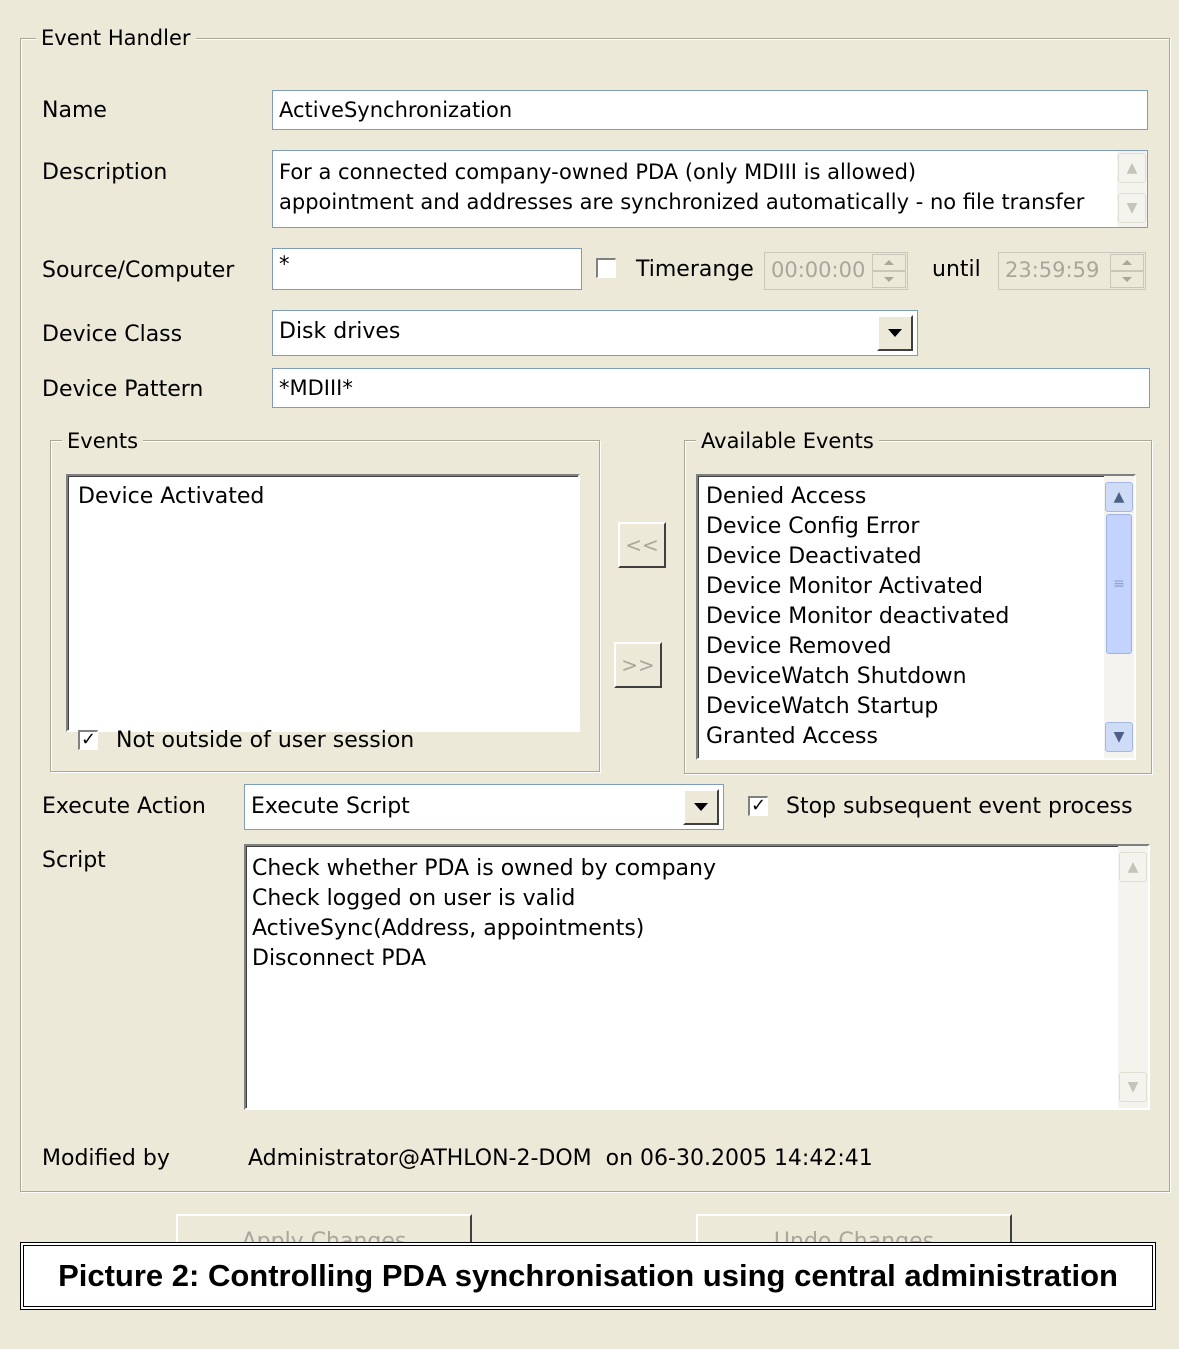  I want to click on available-events-item: Device Removed, so click(920, 647).